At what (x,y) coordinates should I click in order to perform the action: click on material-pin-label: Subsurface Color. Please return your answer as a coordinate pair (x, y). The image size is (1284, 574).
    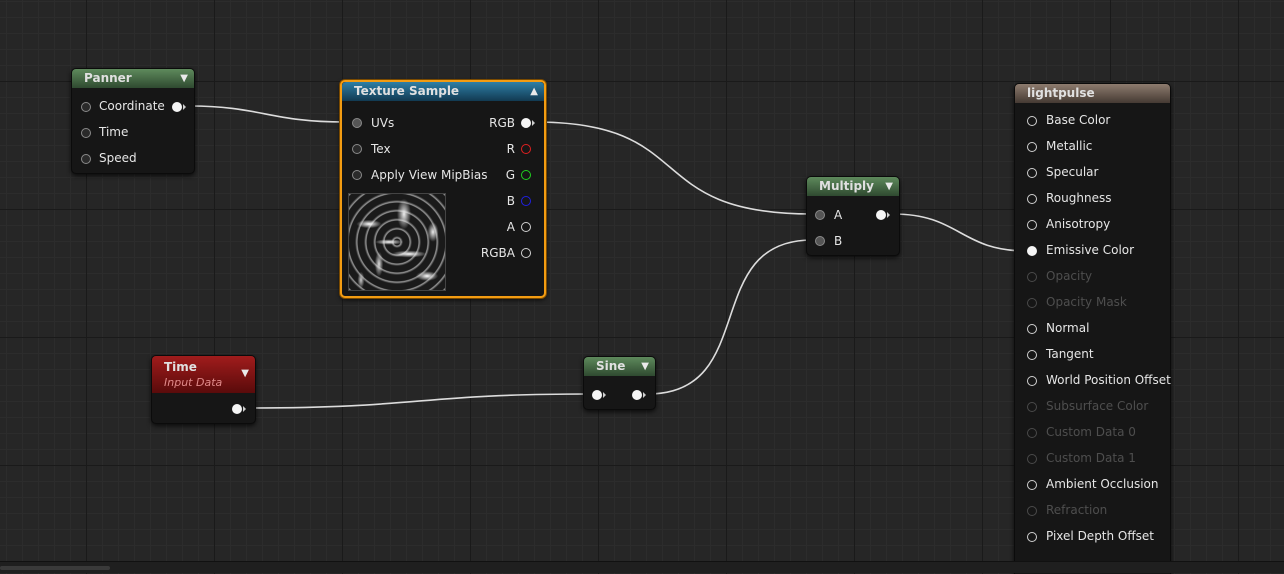
    Looking at the image, I should click on (1097, 406).